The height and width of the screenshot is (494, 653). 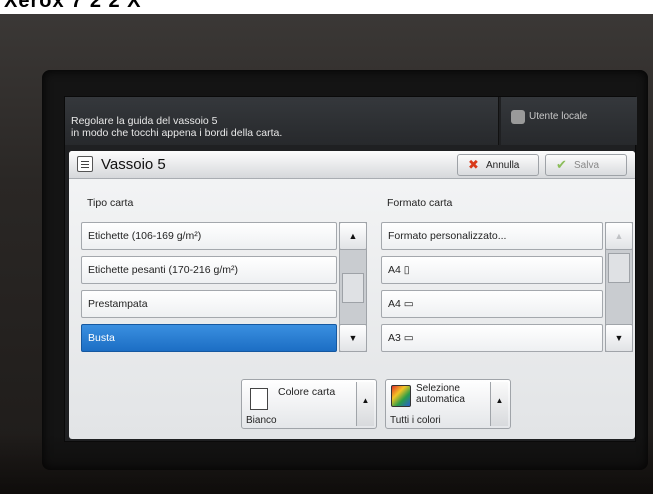 What do you see at coordinates (492, 338) in the screenshot?
I see `paper-size-item: A3 ▭` at bounding box center [492, 338].